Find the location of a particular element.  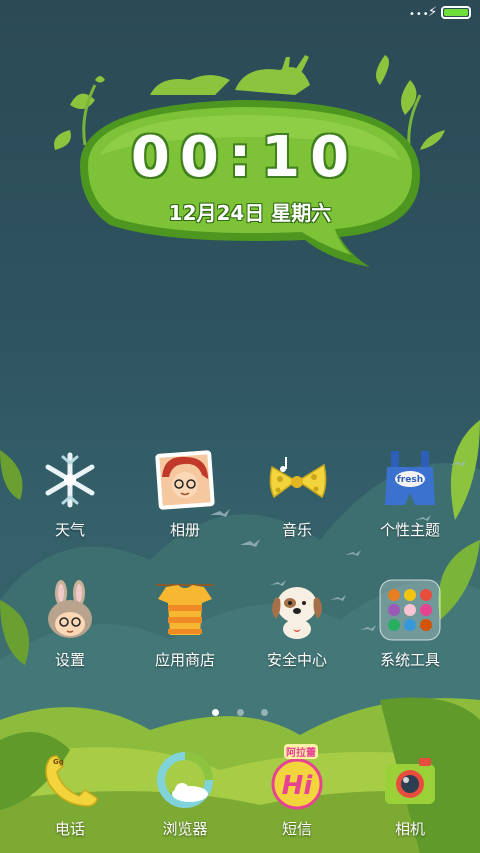

app-system-tools: 系统工具 is located at coordinates (410, 624).